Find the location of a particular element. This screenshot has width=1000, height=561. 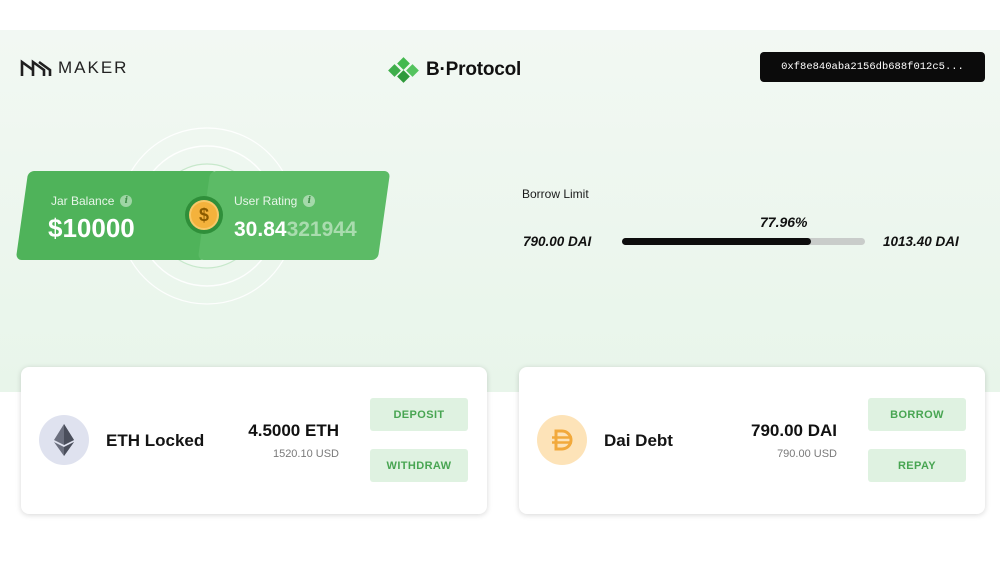

user-rating-value: 30.84321944 is located at coordinates (295, 230).